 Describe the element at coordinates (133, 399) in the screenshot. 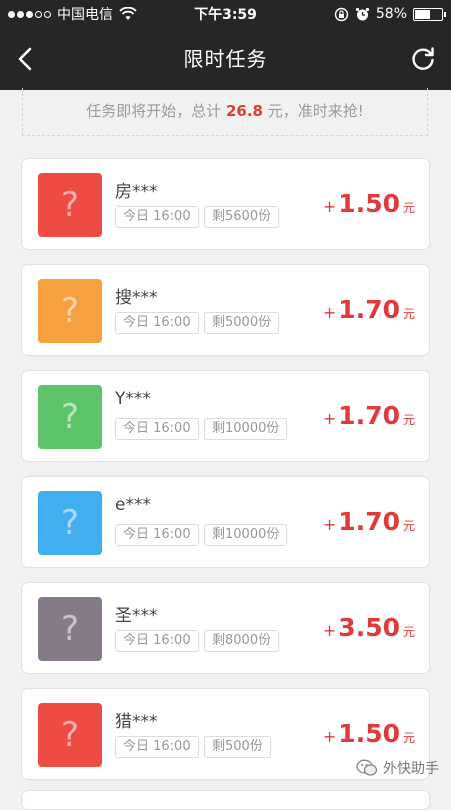

I see `task-name: Y***` at that location.